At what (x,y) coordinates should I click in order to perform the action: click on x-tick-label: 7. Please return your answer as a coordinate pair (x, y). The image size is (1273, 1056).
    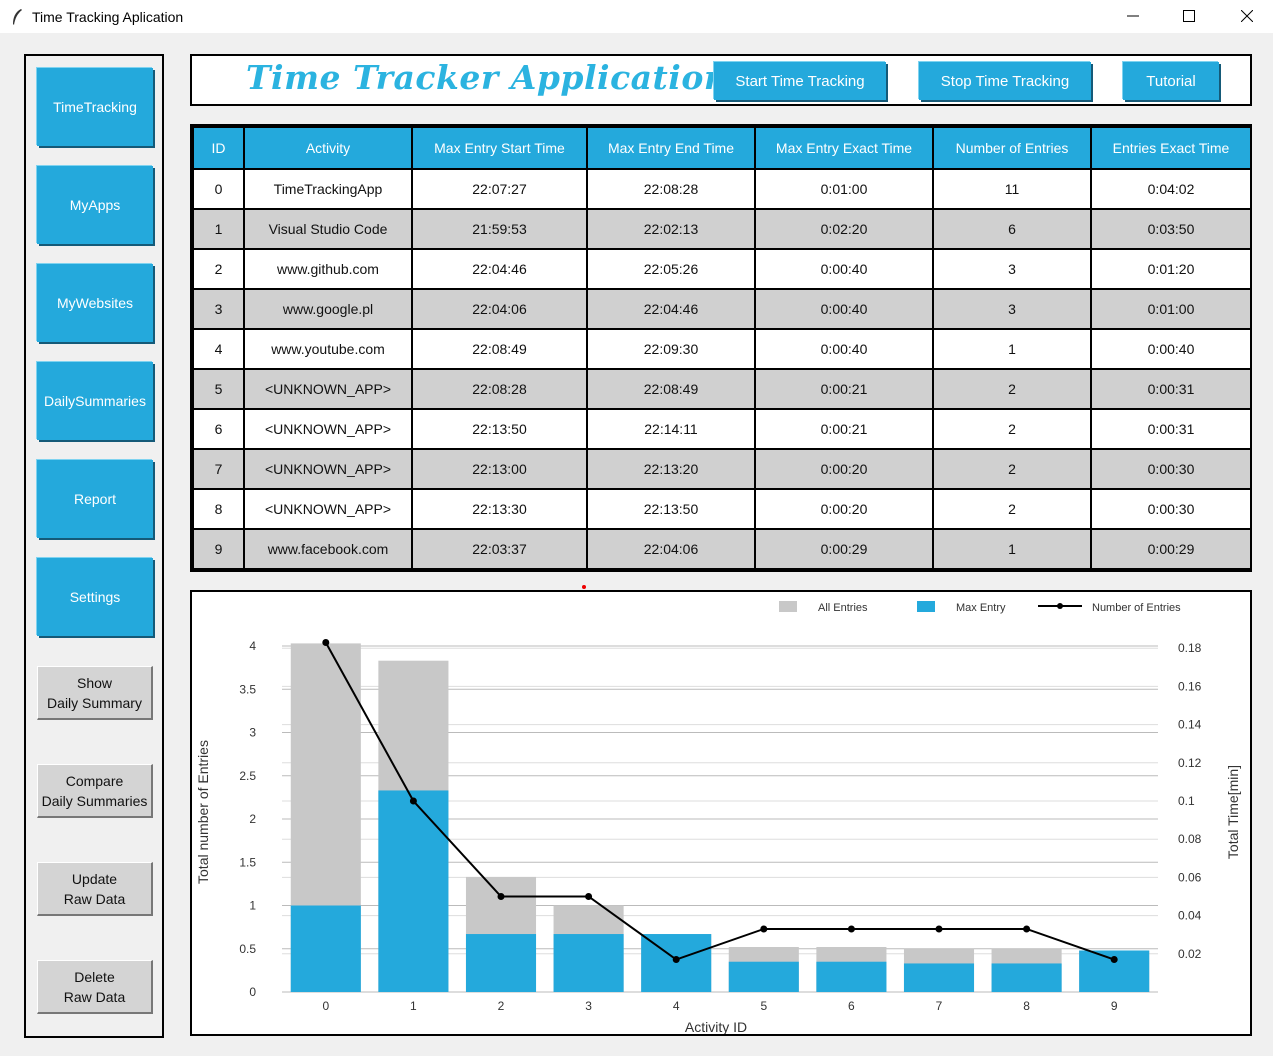
    Looking at the image, I should click on (939, 1006).